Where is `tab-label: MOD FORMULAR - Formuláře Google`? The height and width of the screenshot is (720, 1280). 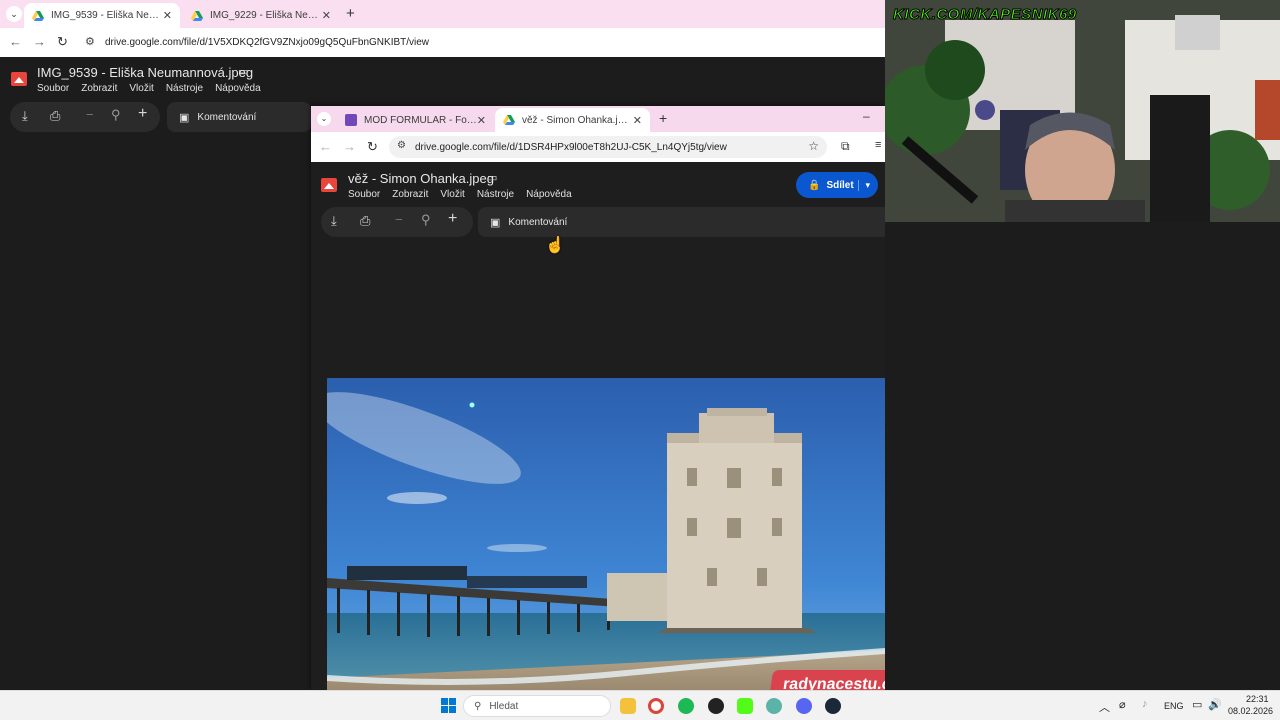
tab-label: MOD FORMULAR - Formuláře Google is located at coordinates (420, 120).